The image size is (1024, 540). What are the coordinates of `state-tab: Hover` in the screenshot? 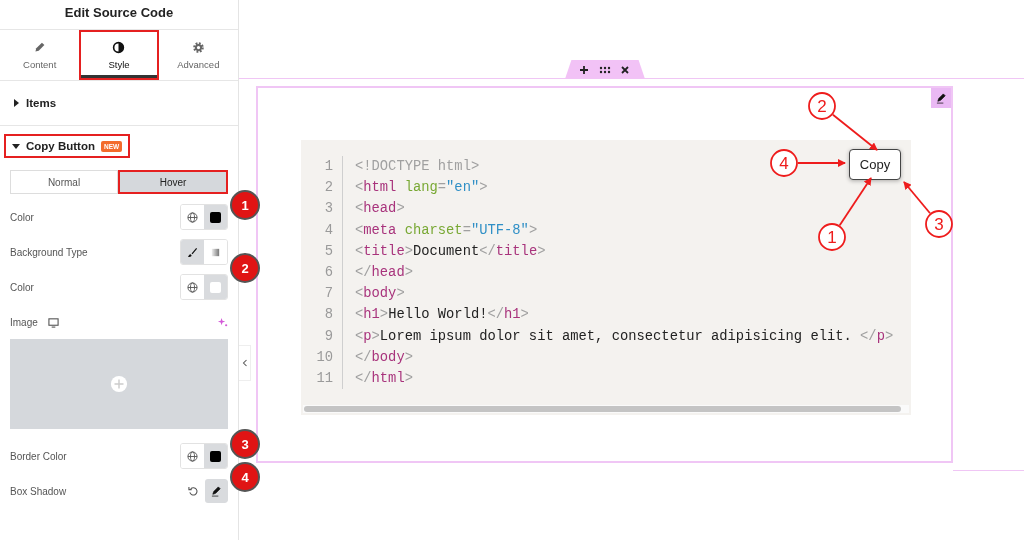 It's located at (173, 182).